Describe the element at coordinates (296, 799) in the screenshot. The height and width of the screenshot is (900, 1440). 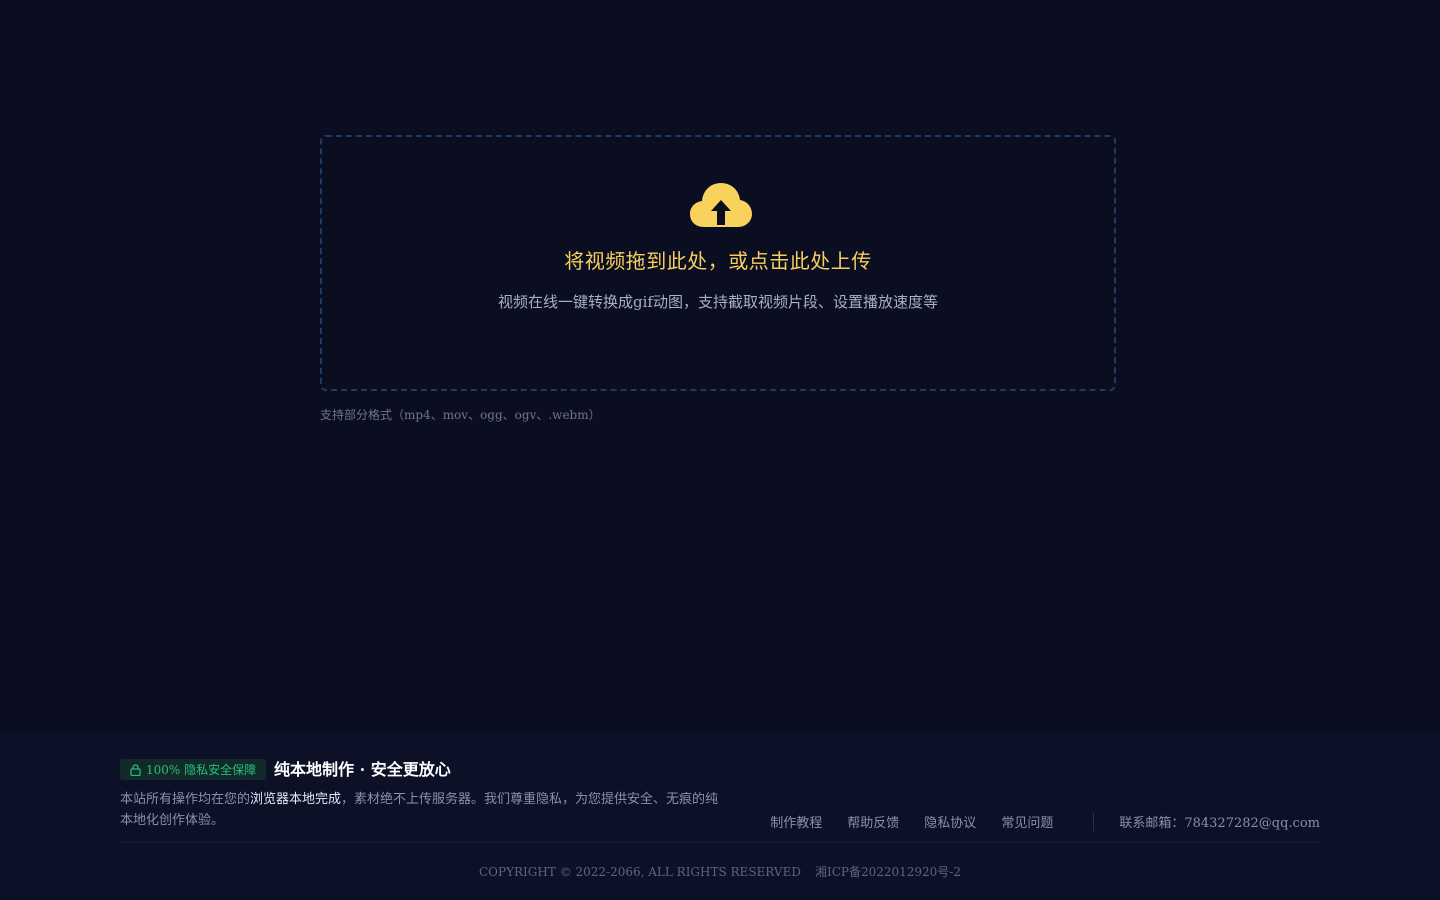
I see `footer-text-highlight: 浏览器本地完成` at that location.